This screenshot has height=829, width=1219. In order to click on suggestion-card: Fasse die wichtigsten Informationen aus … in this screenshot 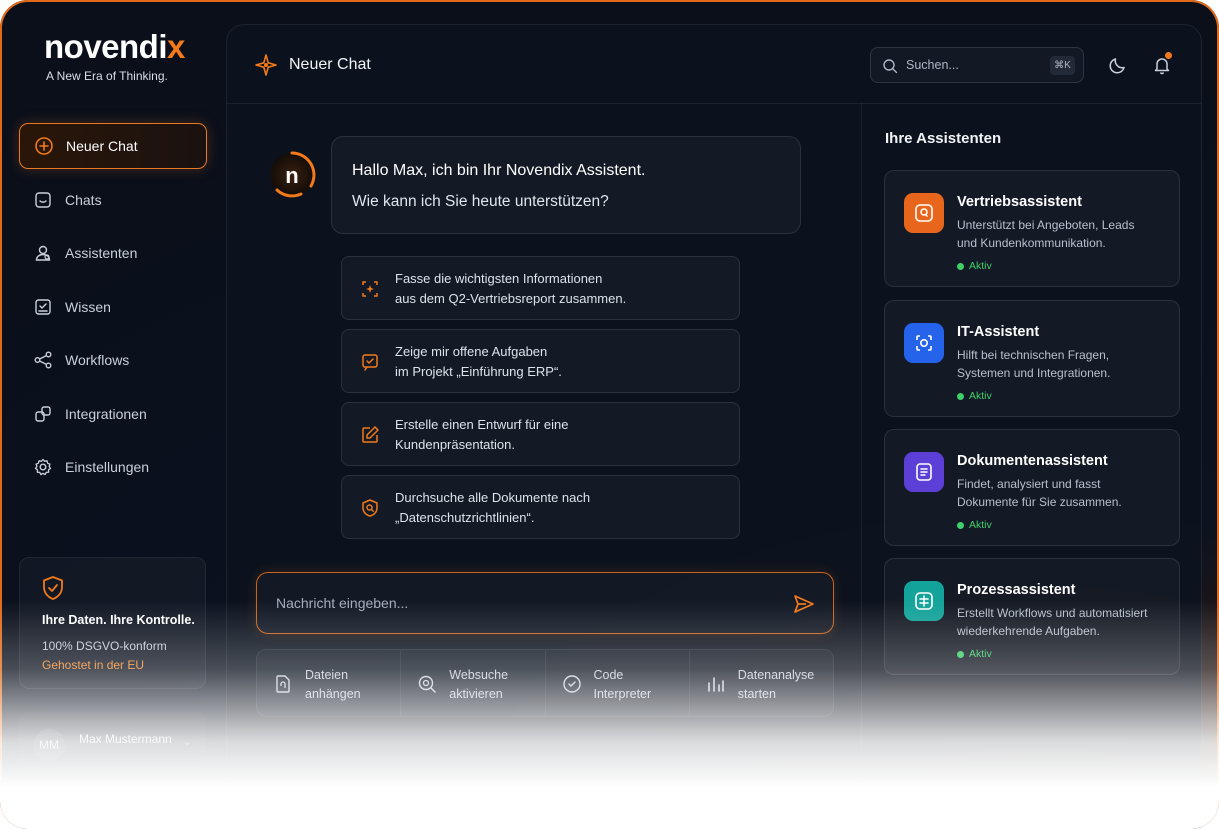, I will do `click(540, 288)`.